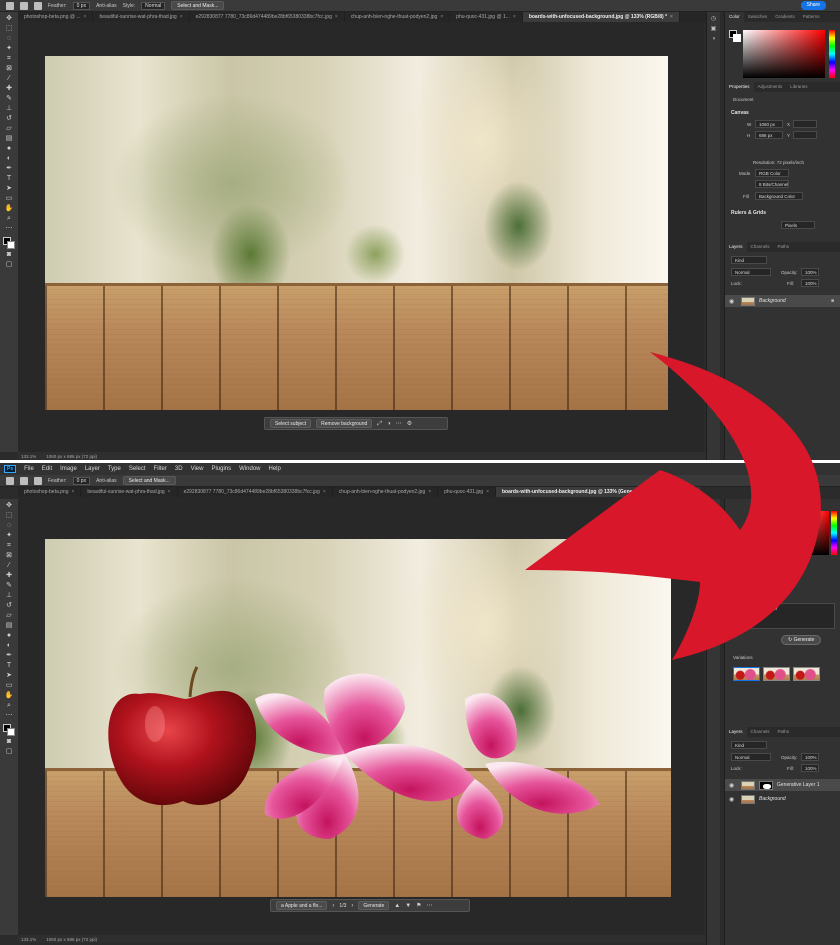 This screenshot has width=840, height=945. What do you see at coordinates (9, 696) in the screenshot?
I see `hand-tool-icon: ✋` at bounding box center [9, 696].